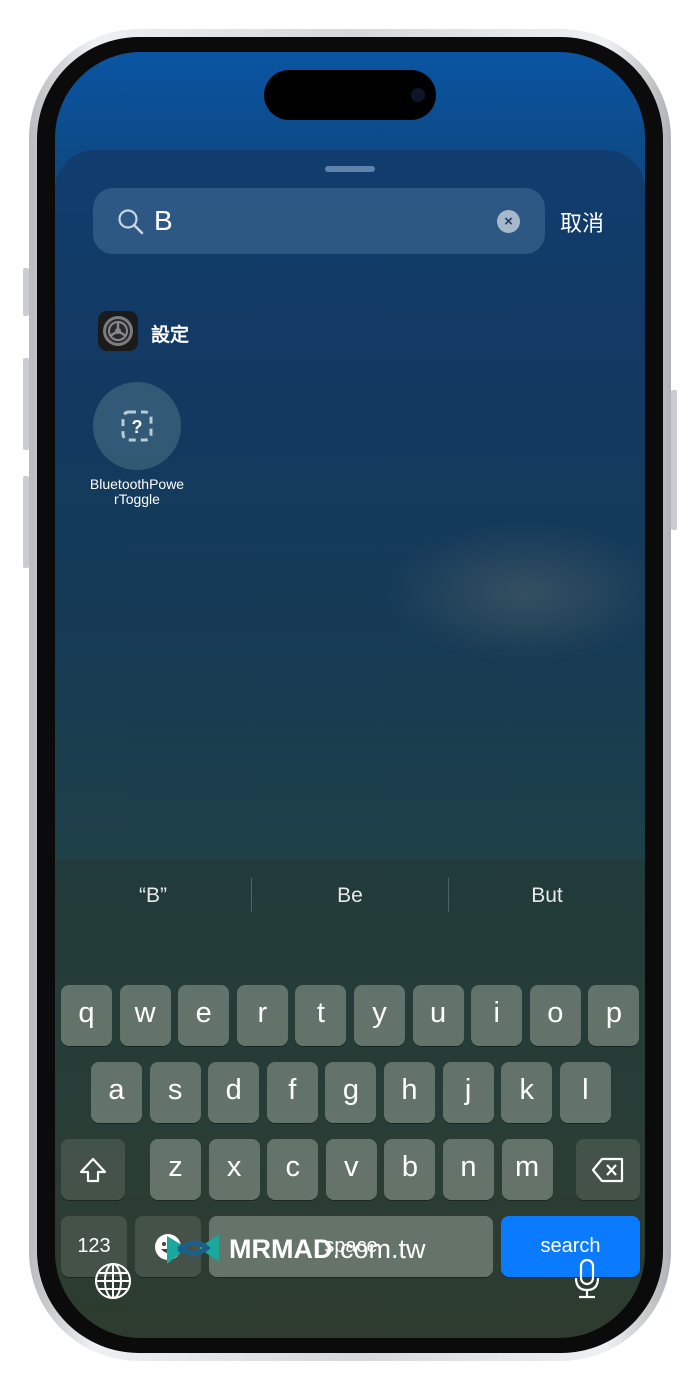  I want to click on key-v: v, so click(351, 1169).